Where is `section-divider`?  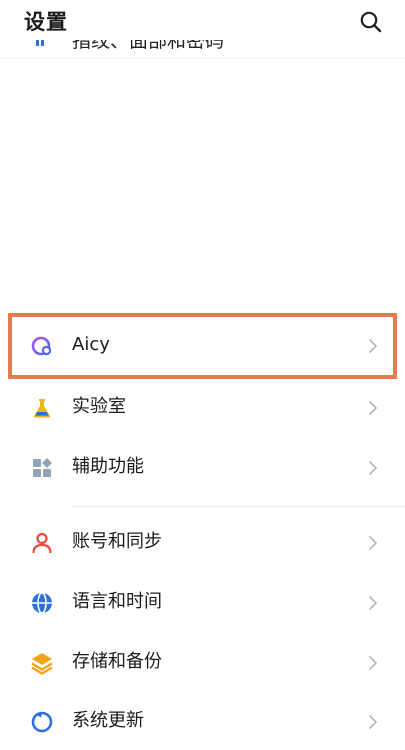
section-divider is located at coordinates (238, 506).